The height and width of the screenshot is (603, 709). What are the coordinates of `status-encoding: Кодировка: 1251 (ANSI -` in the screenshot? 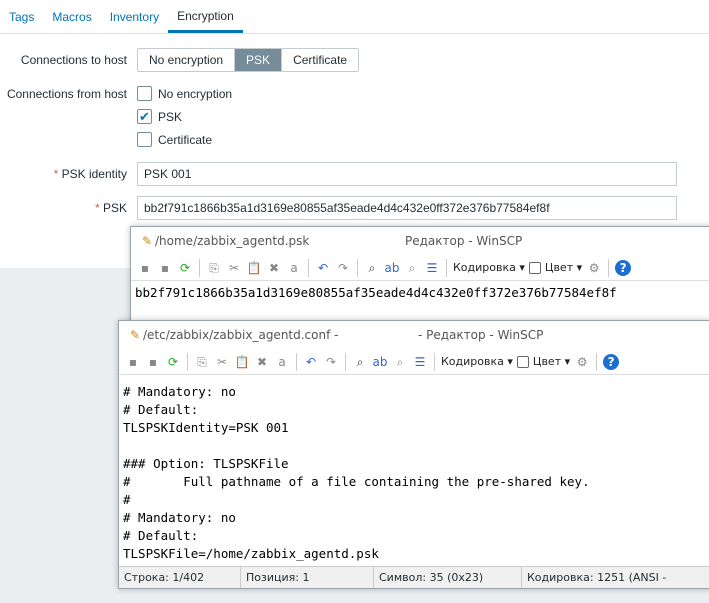 It's located at (597, 577).